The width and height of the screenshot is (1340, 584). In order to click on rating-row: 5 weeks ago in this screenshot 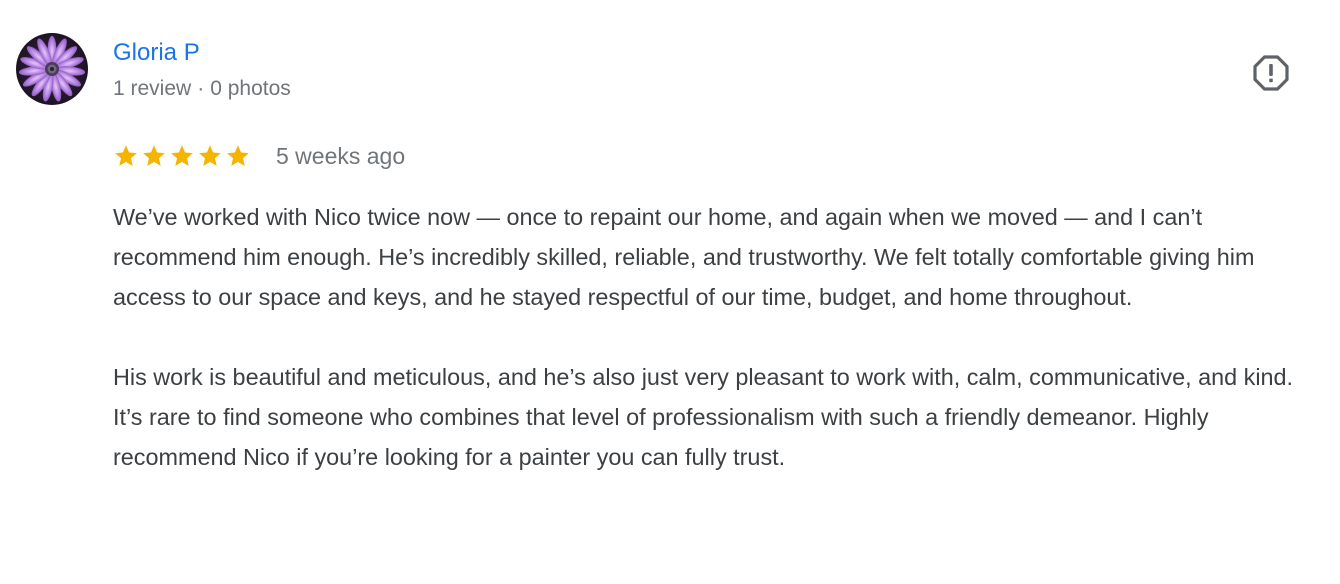, I will do `click(259, 156)`.